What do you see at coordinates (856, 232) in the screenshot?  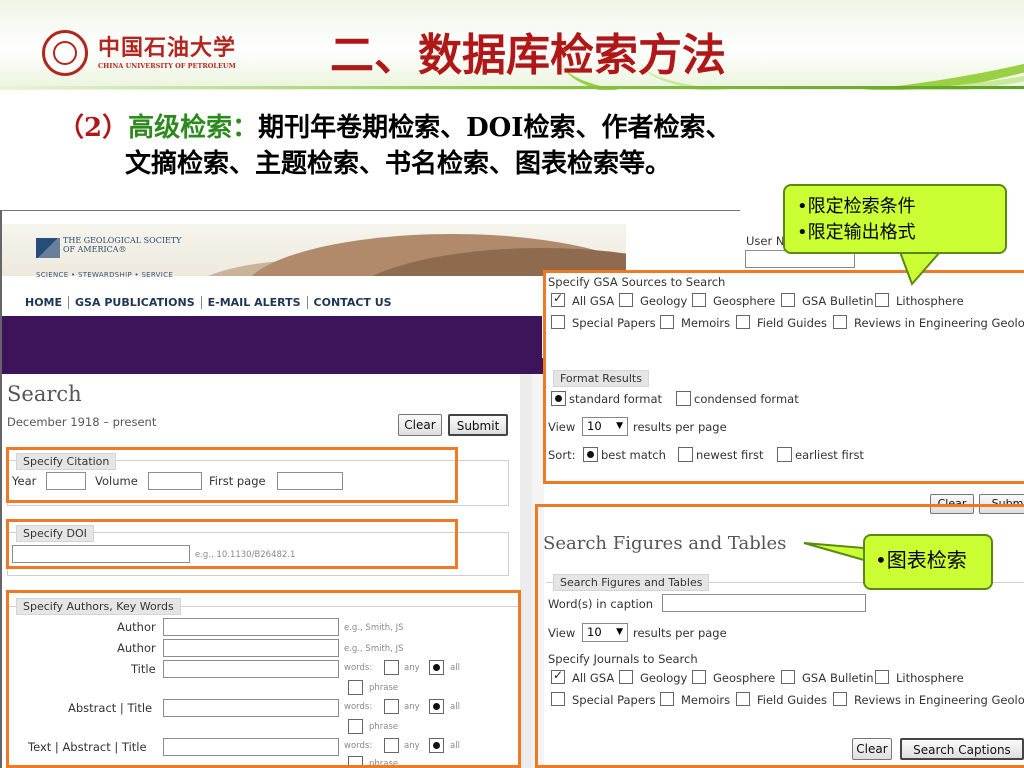 I see `callout-line-2: •限定输出格式` at bounding box center [856, 232].